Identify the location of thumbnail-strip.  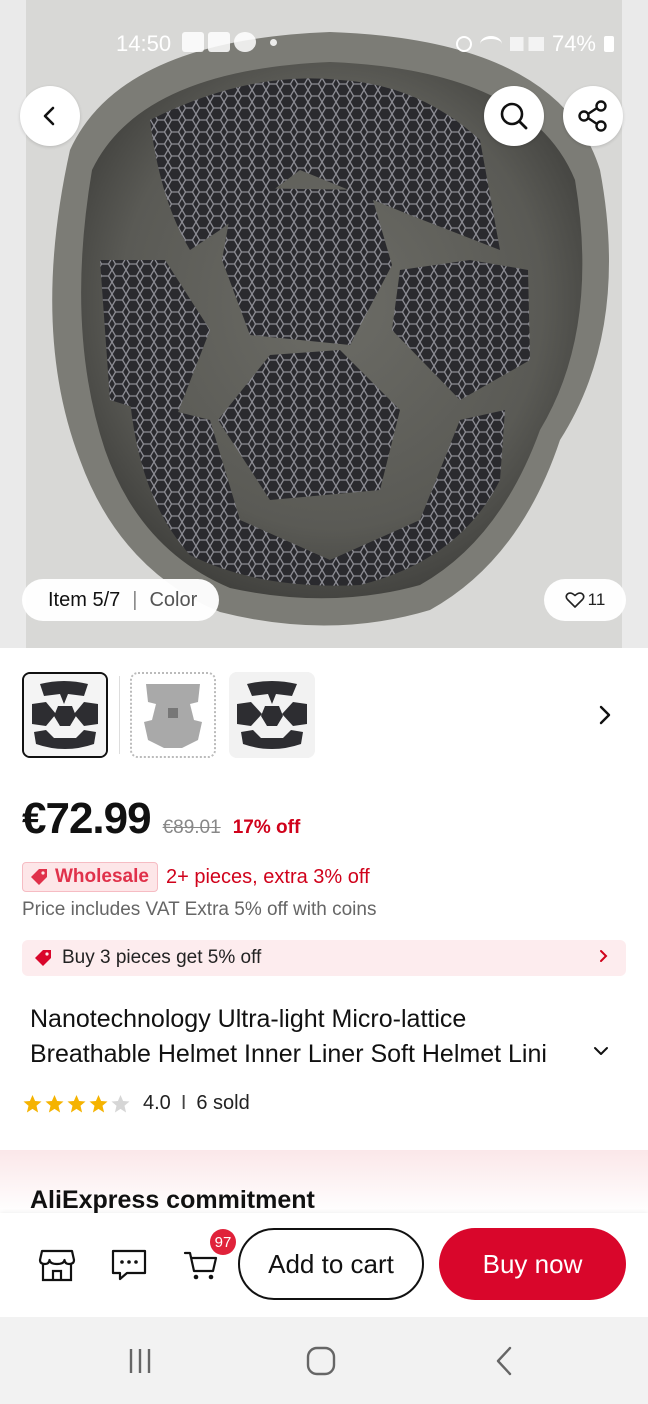
(324, 715).